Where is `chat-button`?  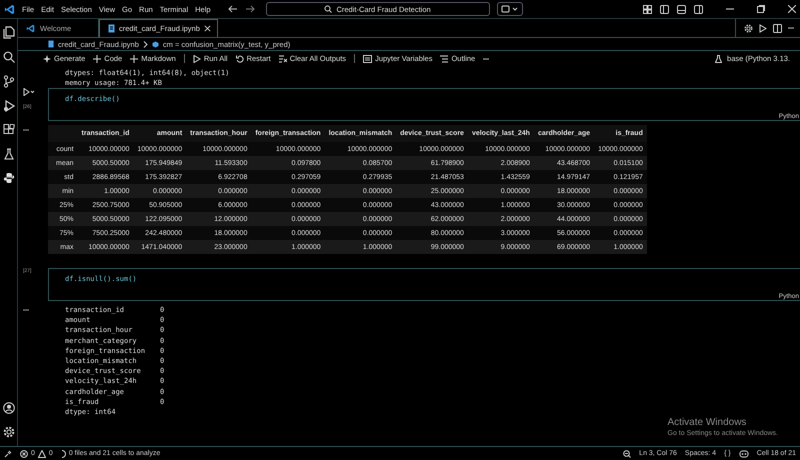
chat-button is located at coordinates (509, 9).